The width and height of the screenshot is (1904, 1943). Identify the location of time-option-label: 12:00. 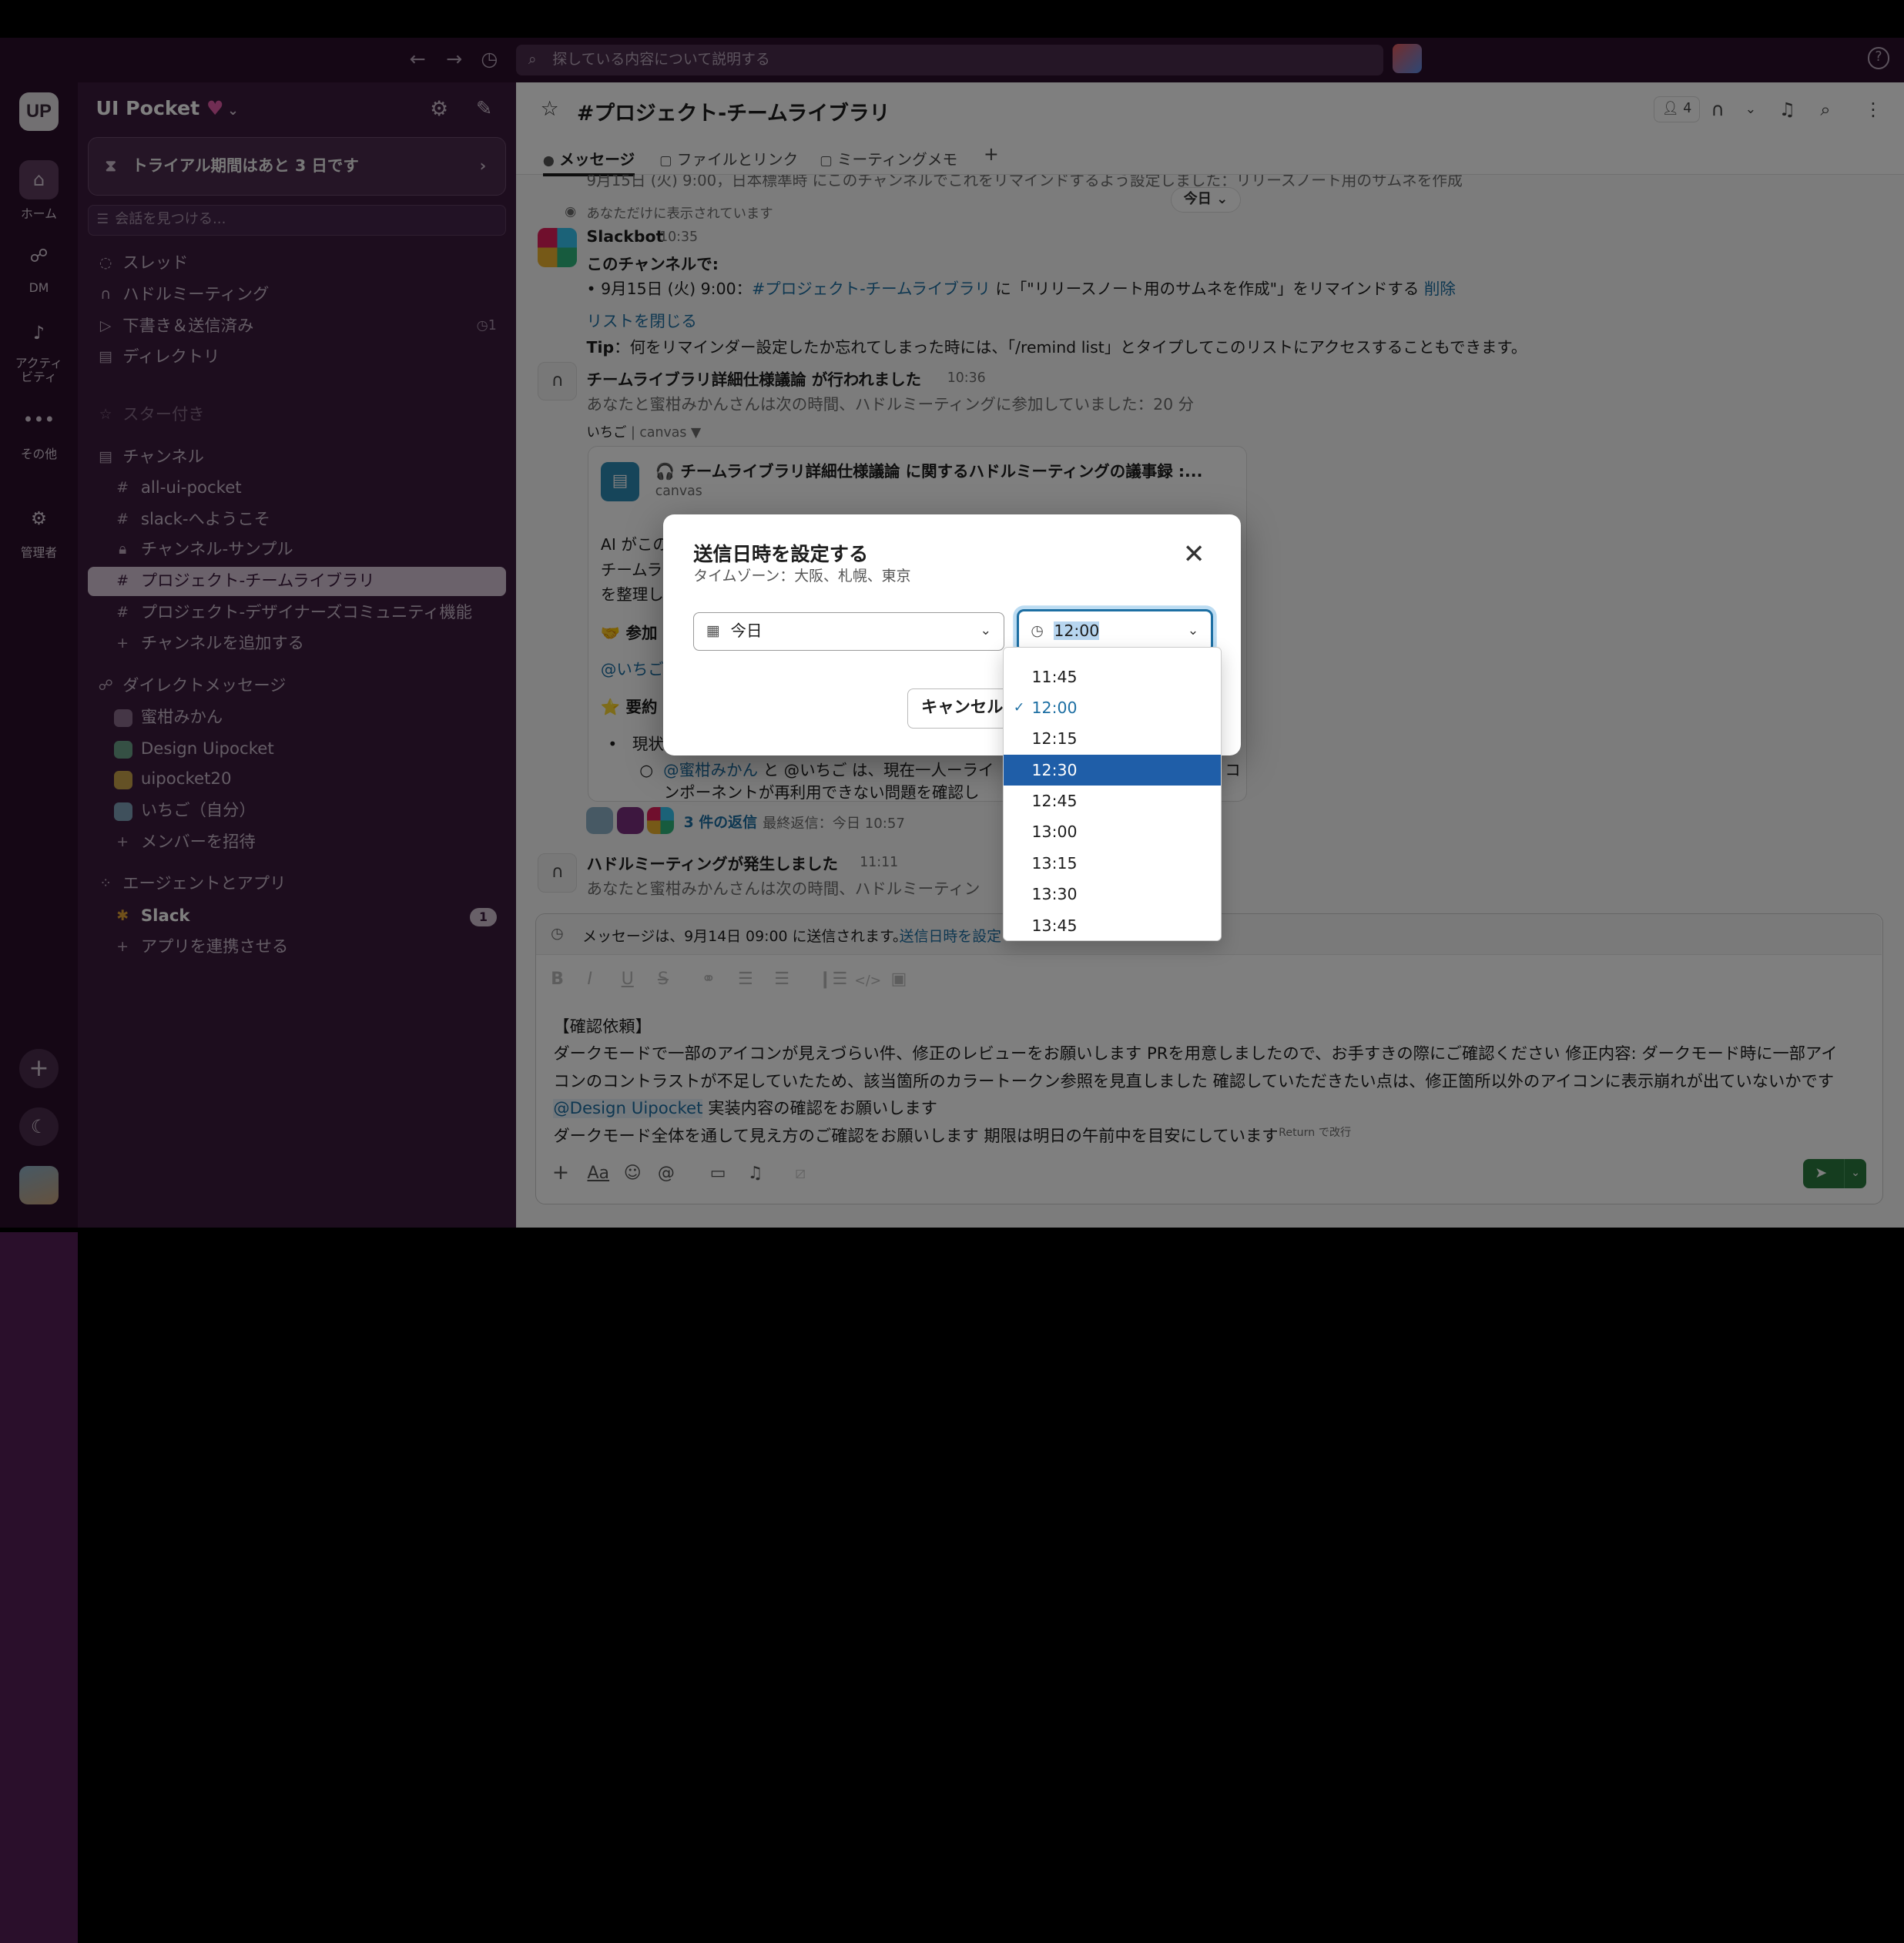
(1054, 708).